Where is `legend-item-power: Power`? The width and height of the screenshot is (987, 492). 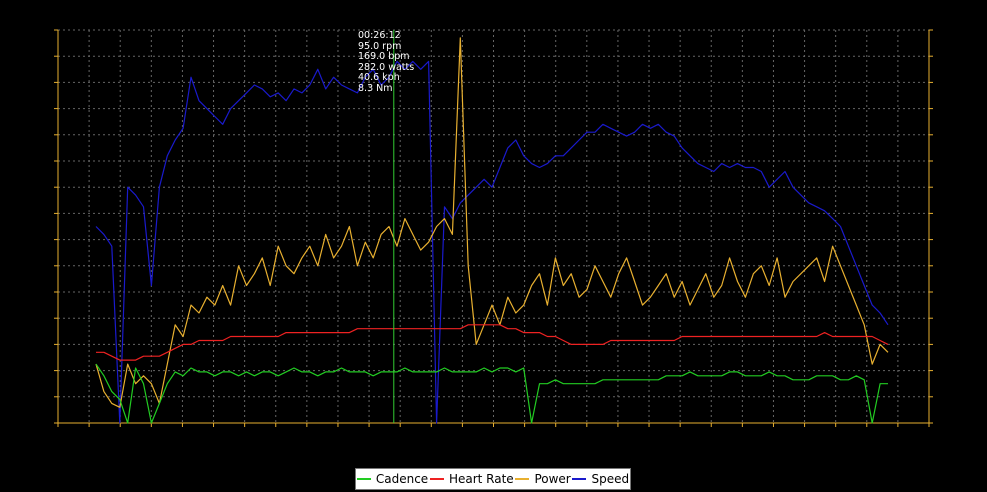
legend-item-power: Power is located at coordinates (543, 479).